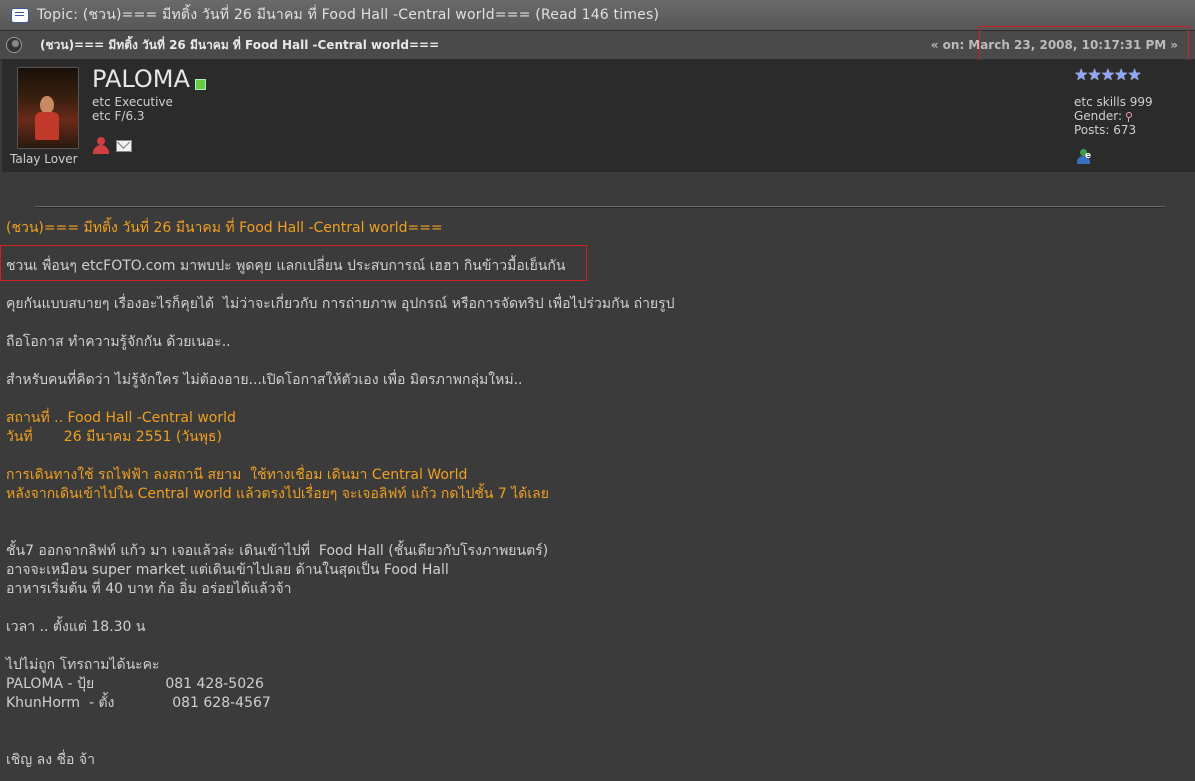  What do you see at coordinates (14, 45) in the screenshot?
I see `post-icon` at bounding box center [14, 45].